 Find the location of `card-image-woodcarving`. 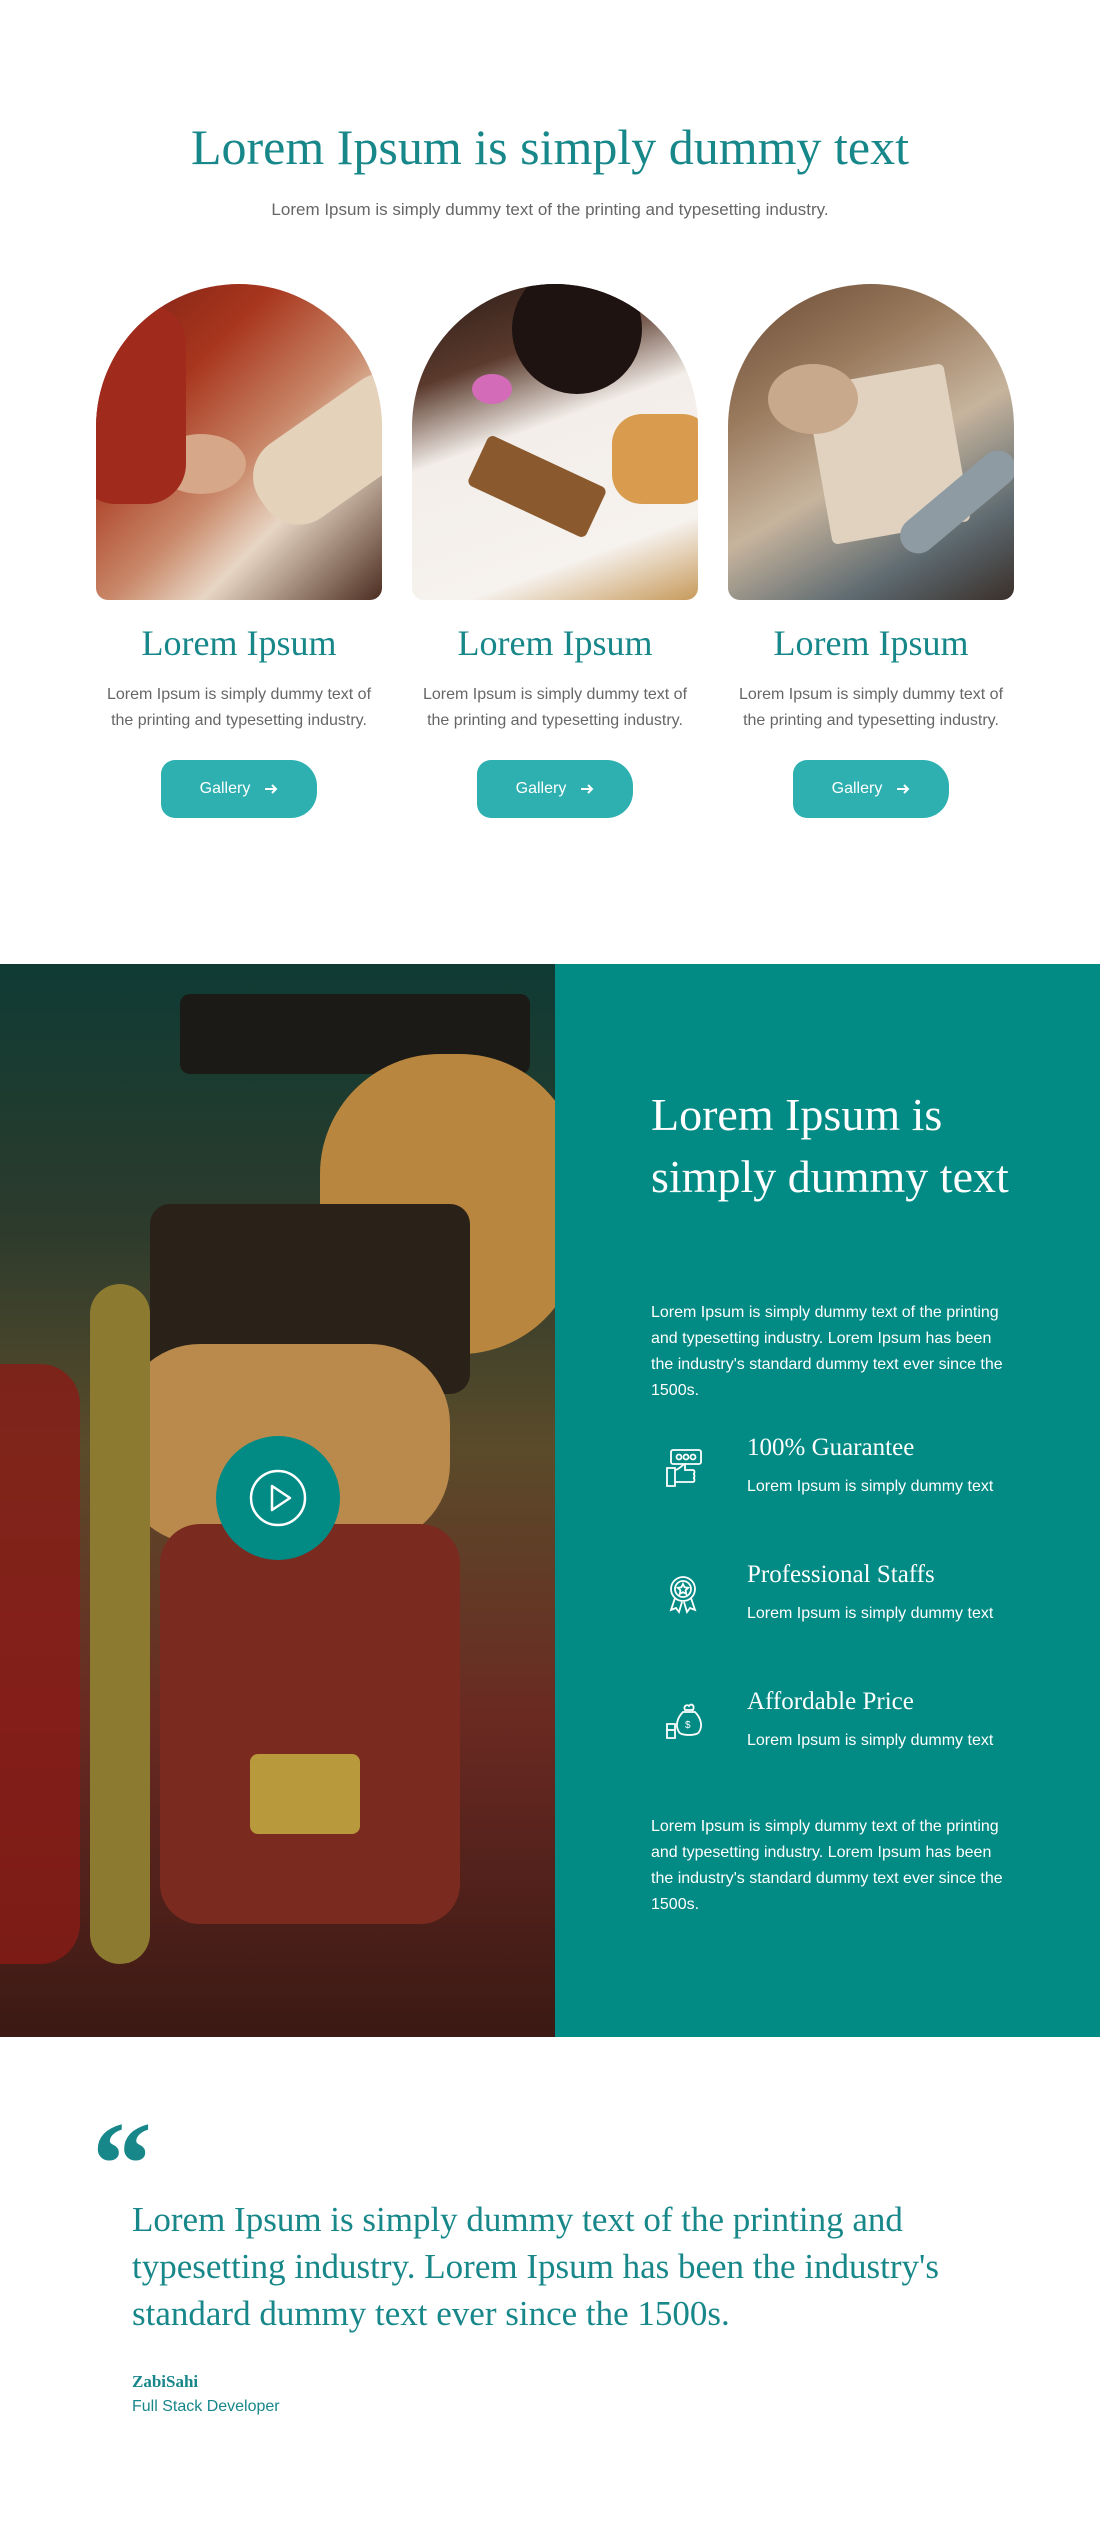

card-image-woodcarving is located at coordinates (239, 442).